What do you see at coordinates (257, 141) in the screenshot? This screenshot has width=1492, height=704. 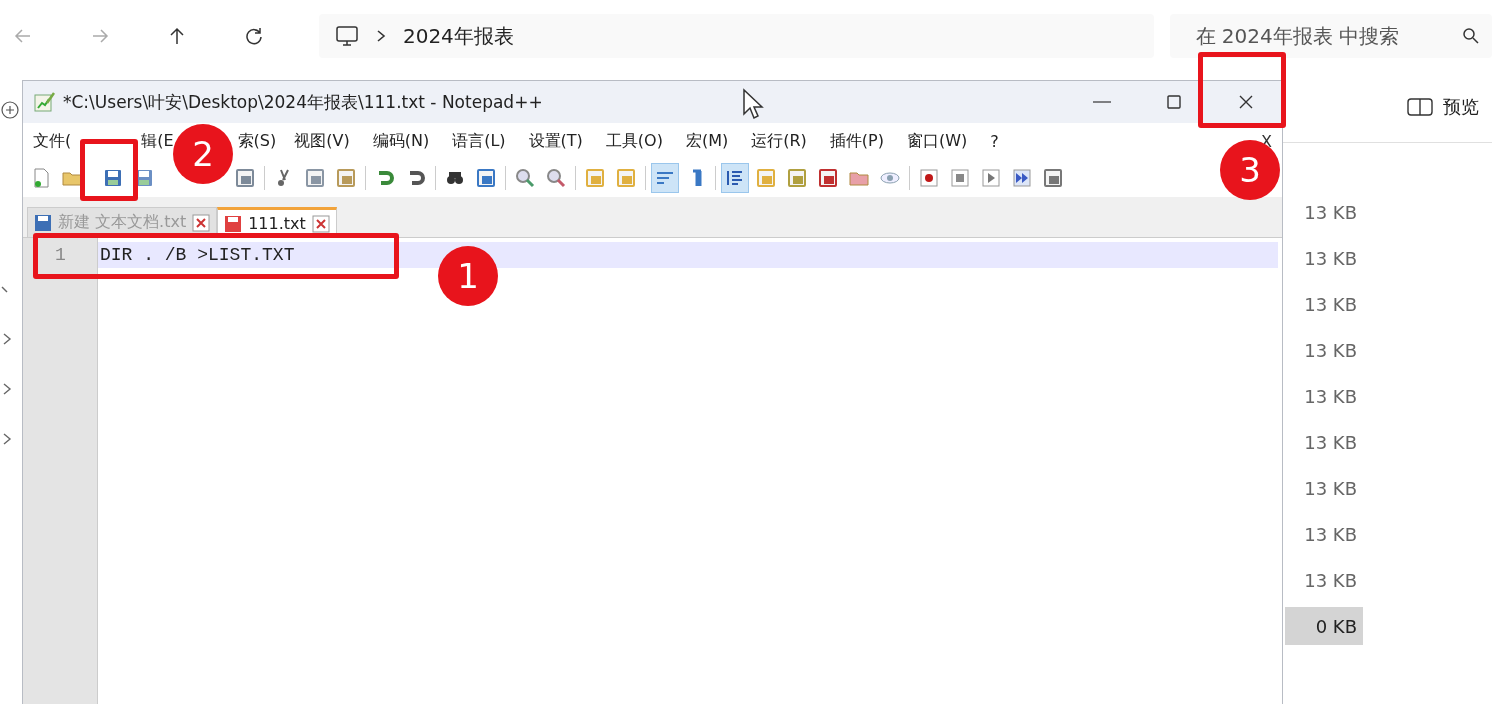 I see `menu-item: 索(S)` at bounding box center [257, 141].